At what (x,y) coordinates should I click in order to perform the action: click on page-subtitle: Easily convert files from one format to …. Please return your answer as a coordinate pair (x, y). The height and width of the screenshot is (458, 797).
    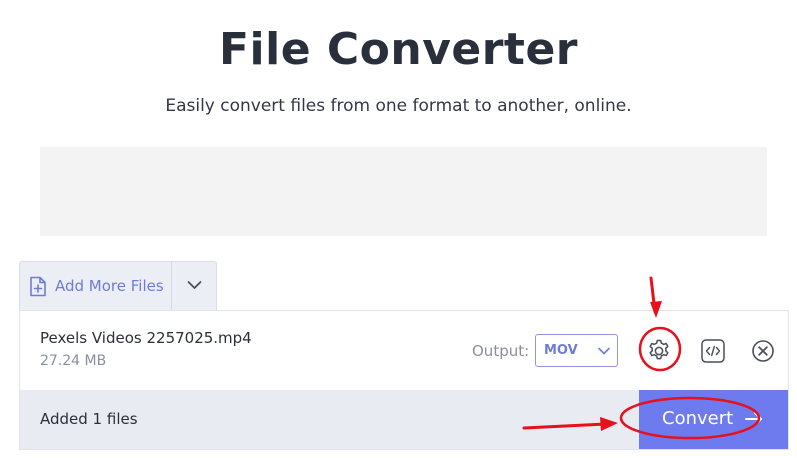
    Looking at the image, I should click on (398, 106).